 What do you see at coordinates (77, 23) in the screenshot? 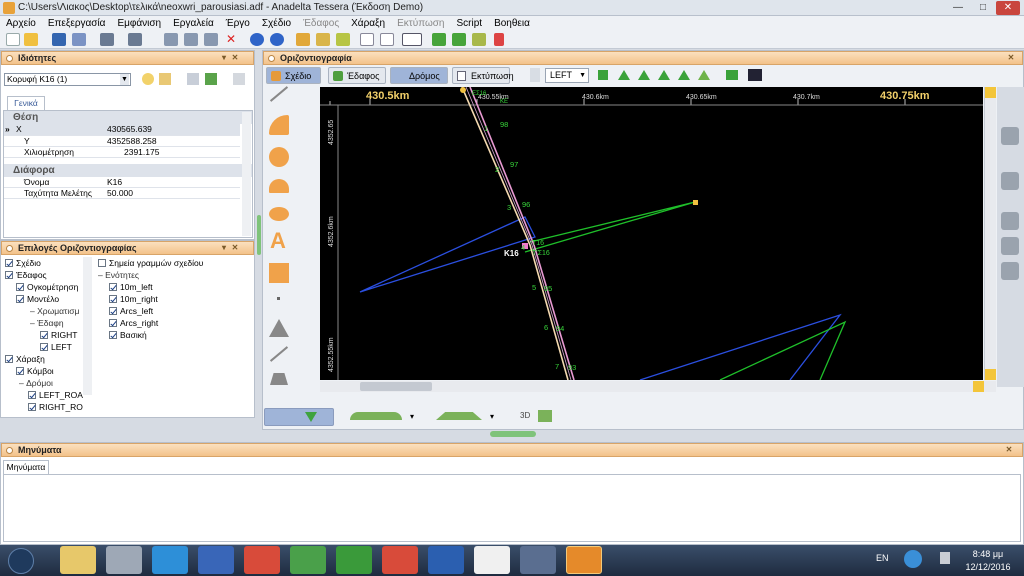
I see `menu-edit: Επεξεργασία` at bounding box center [77, 23].